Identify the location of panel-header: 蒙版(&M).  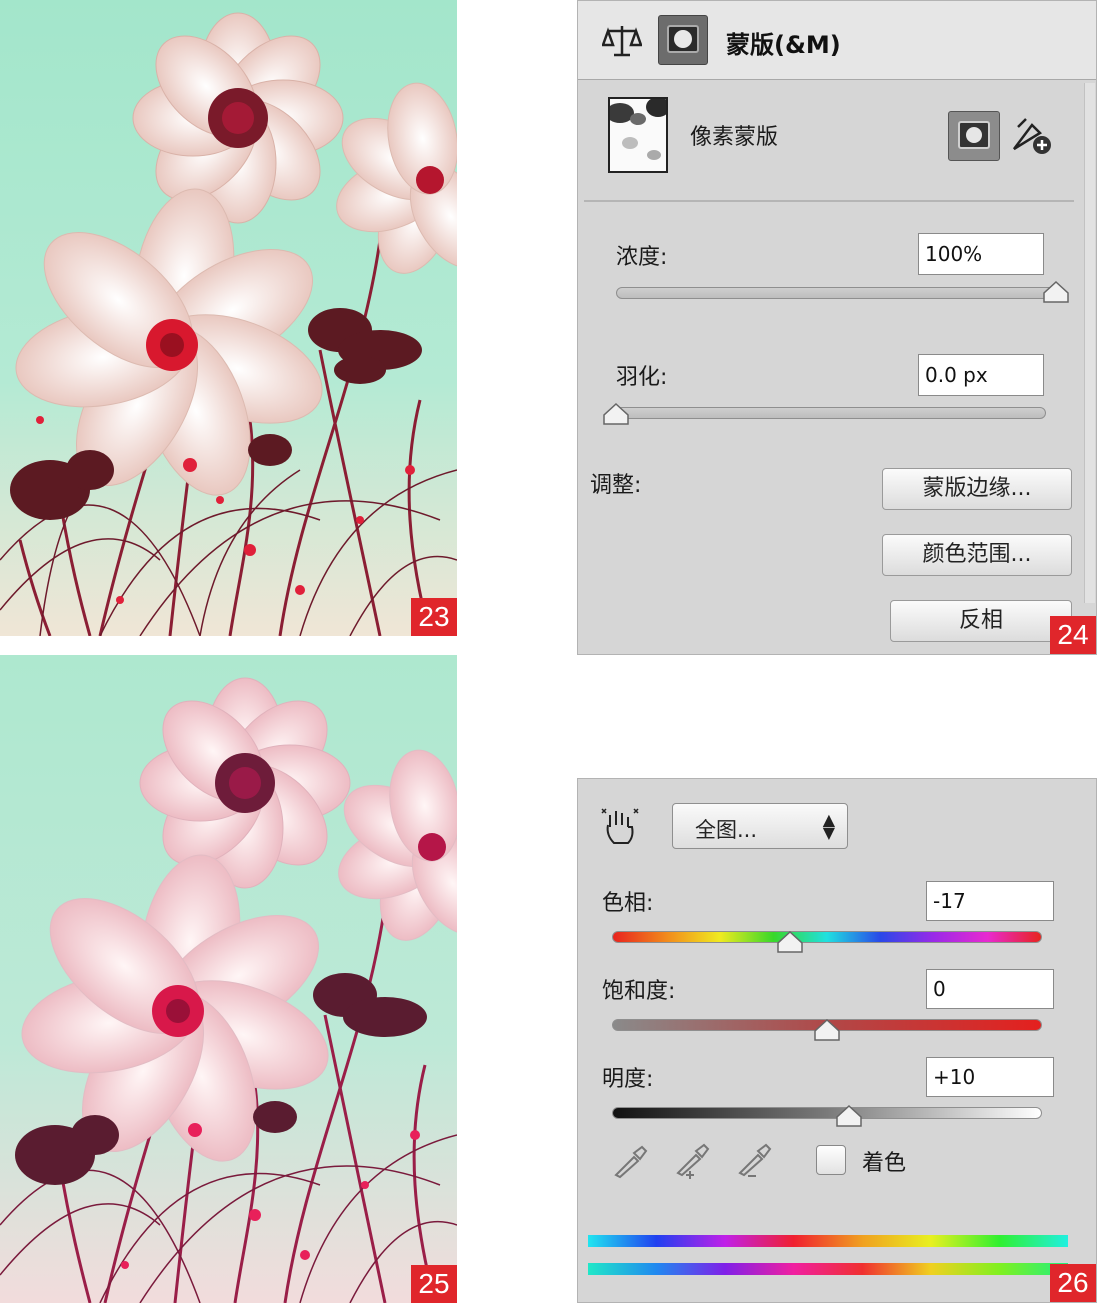
(837, 40).